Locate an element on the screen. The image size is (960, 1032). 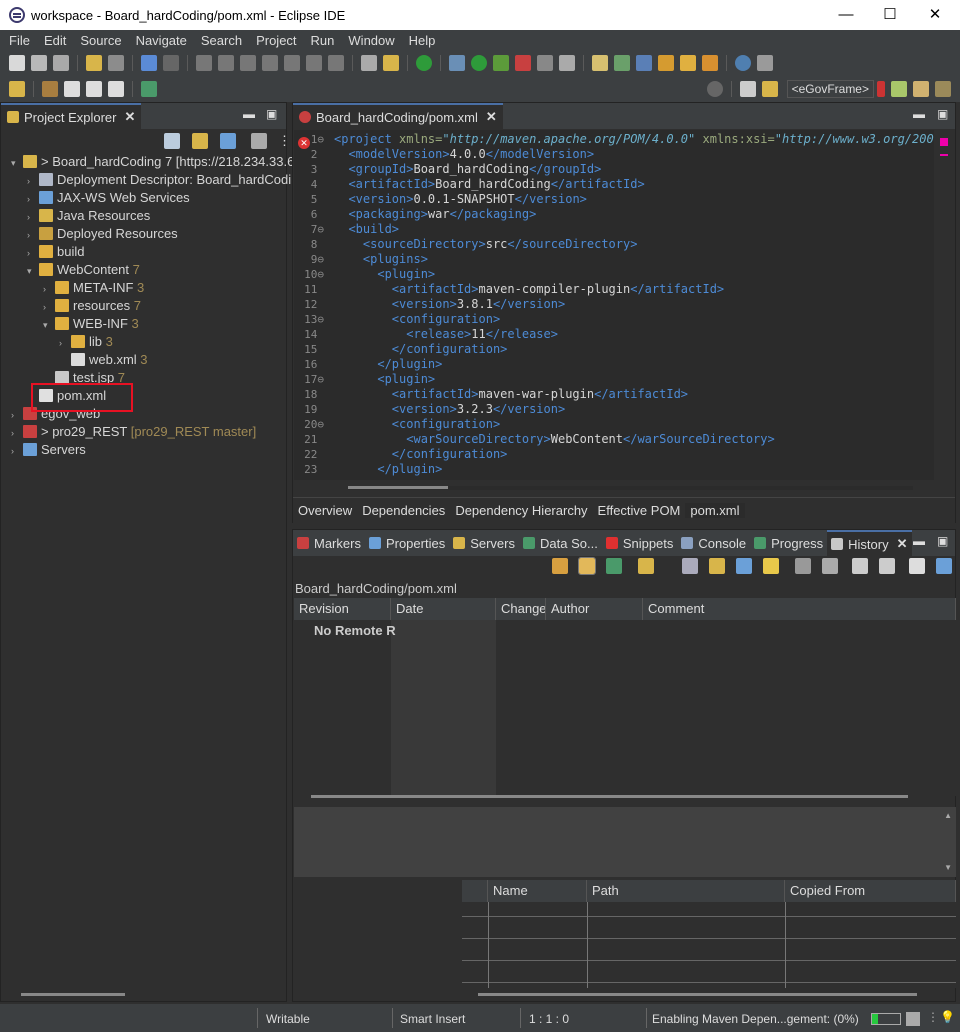
error-marker-icon: ✕ is located at coordinates (304, 143).